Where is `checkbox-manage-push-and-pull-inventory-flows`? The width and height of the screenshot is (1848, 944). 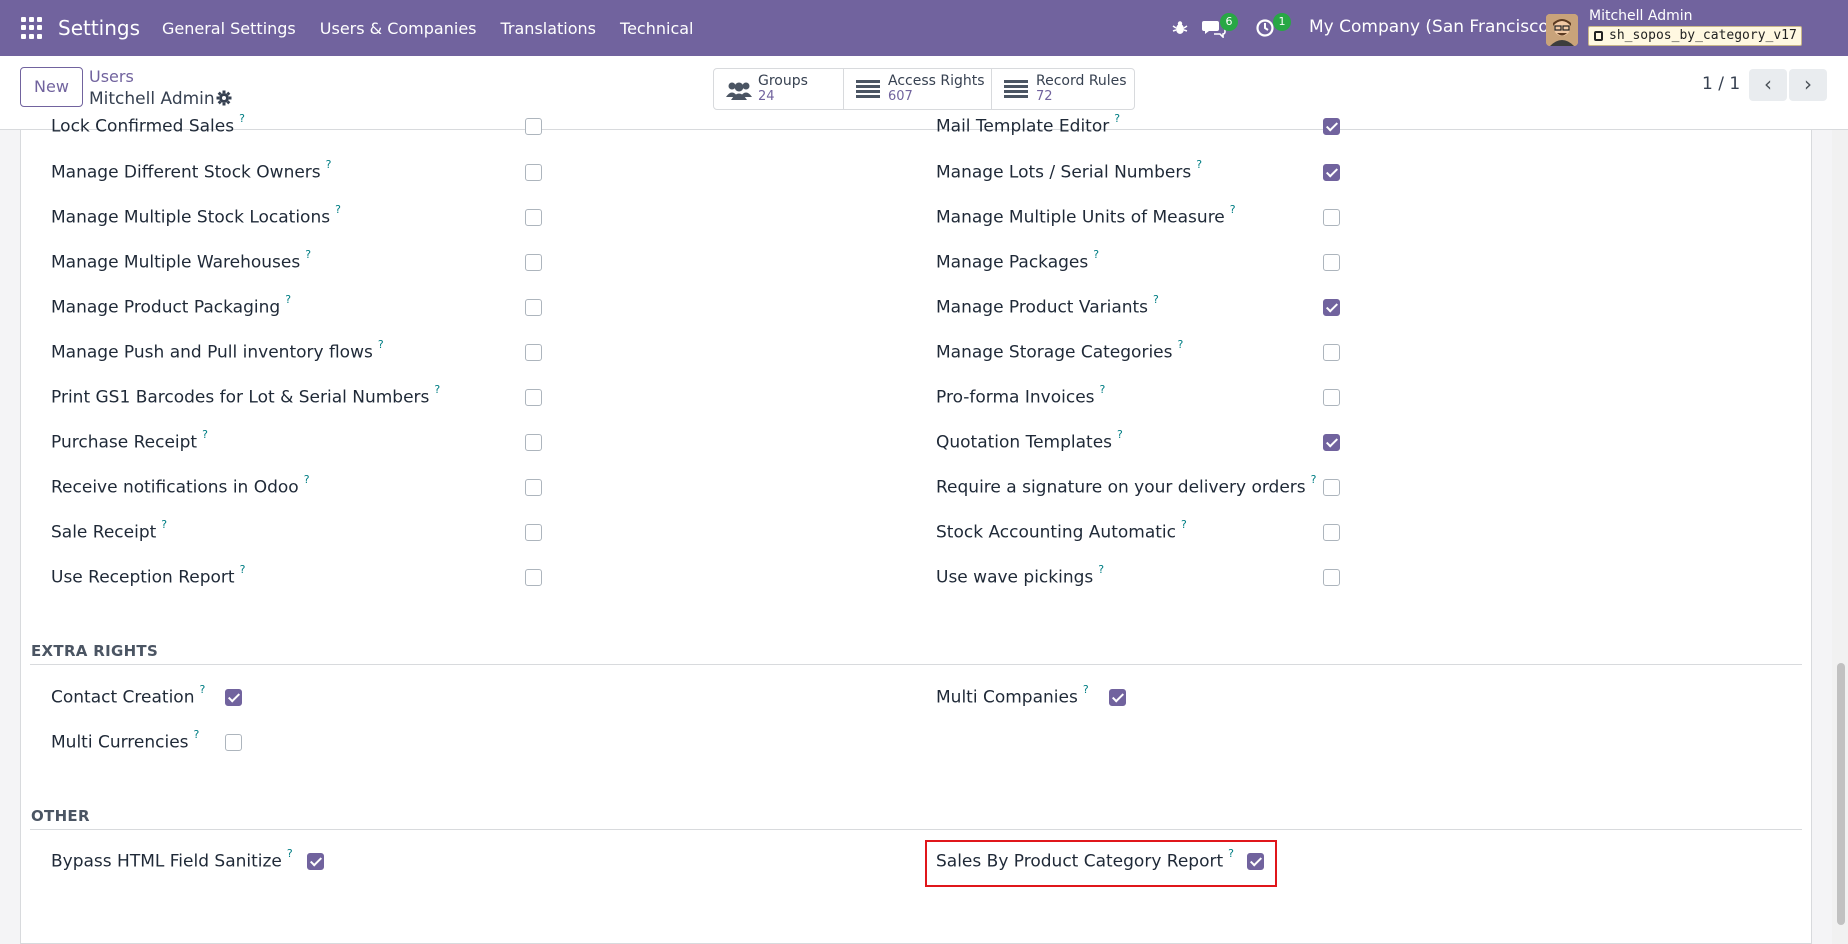
checkbox-manage-push-and-pull-inventory-flows is located at coordinates (533, 352).